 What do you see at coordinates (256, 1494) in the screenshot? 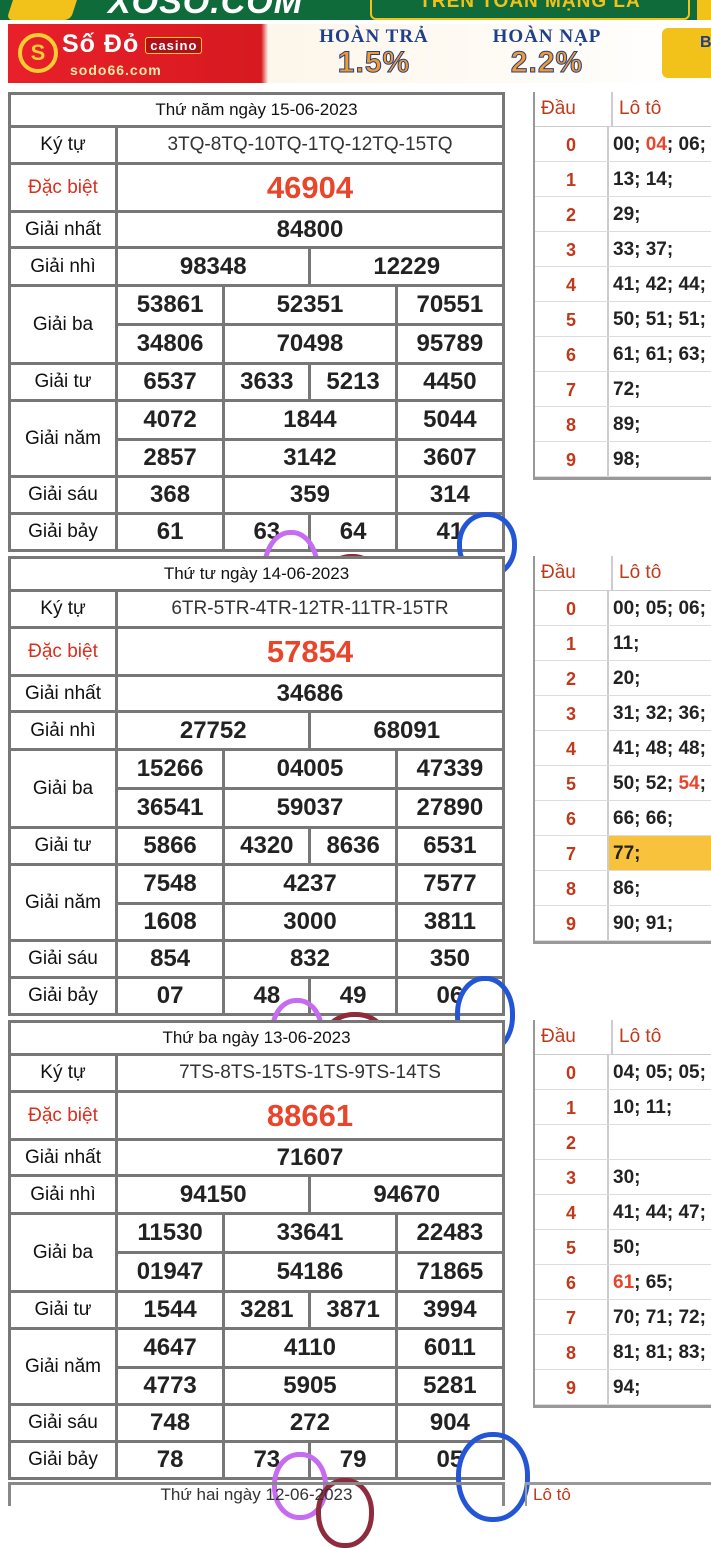
I see `next-draw-partial: Thứ hai ngày 12-06-2023` at bounding box center [256, 1494].